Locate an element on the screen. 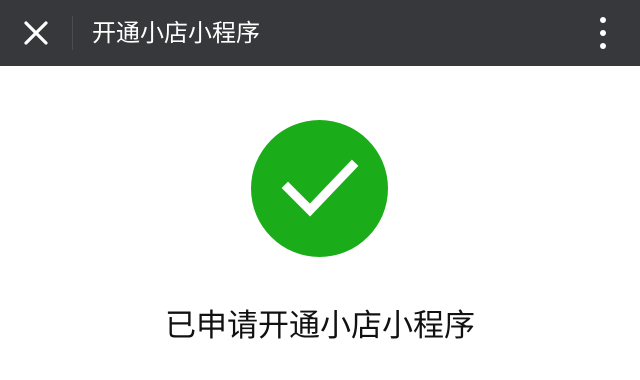 This screenshot has height=380, width=640. success-check-icon is located at coordinates (319, 188).